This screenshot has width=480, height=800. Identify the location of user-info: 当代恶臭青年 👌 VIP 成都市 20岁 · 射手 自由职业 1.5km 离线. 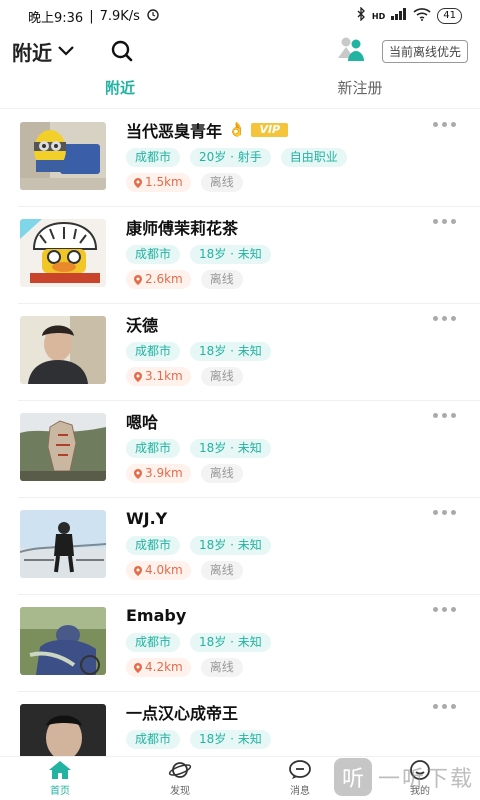
(273, 155).